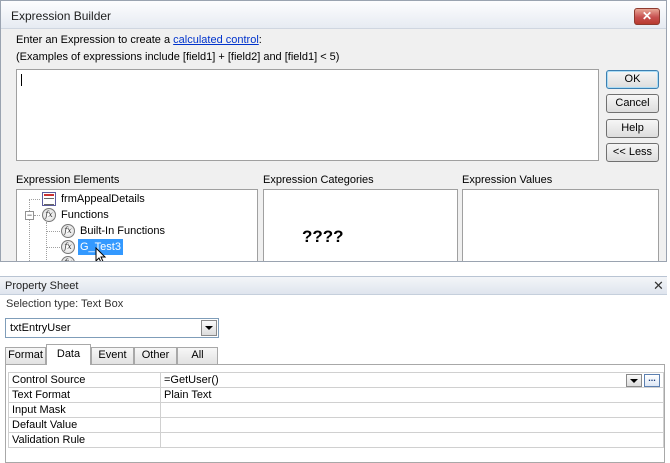  I want to click on tab-other: Other, so click(155, 355).